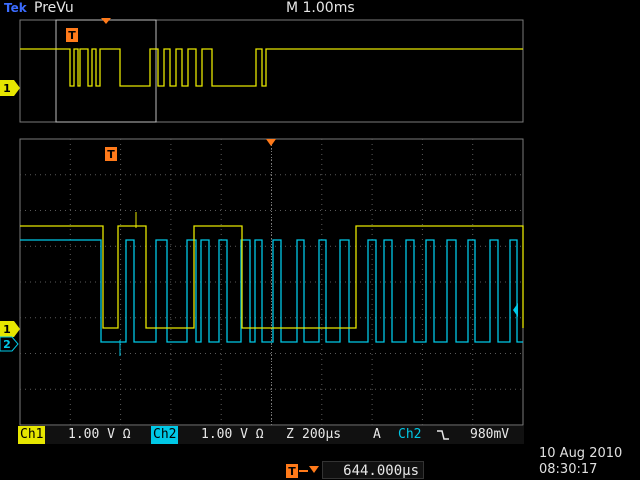 Image resolution: width=640 pixels, height=480 pixels. What do you see at coordinates (410, 434) in the screenshot?
I see `trigger-source: Ch2` at bounding box center [410, 434].